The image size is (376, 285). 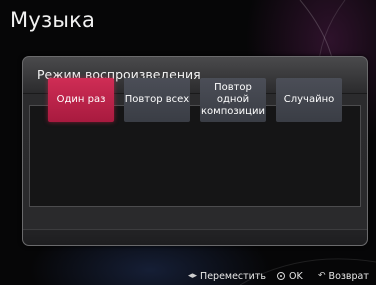 I want to click on option-label: Повтор всех, so click(x=157, y=99).